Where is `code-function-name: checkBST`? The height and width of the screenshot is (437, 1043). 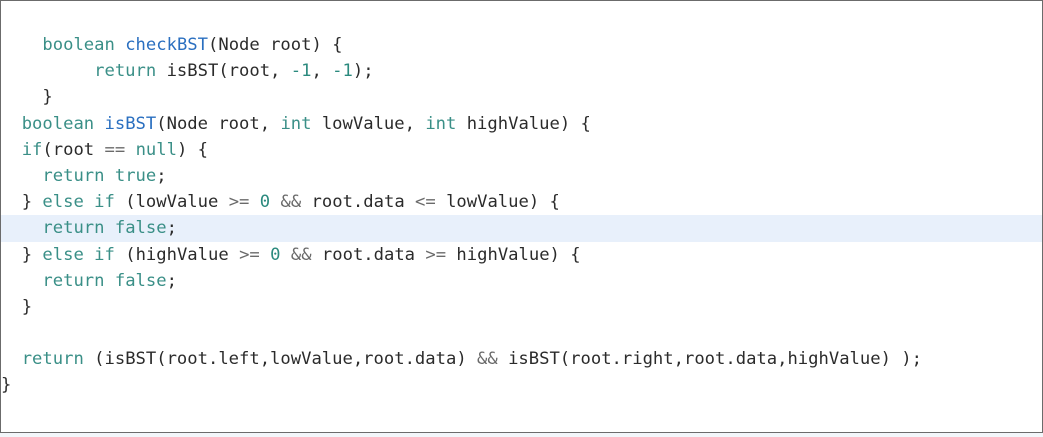
code-function-name: checkBST is located at coordinates (166, 45).